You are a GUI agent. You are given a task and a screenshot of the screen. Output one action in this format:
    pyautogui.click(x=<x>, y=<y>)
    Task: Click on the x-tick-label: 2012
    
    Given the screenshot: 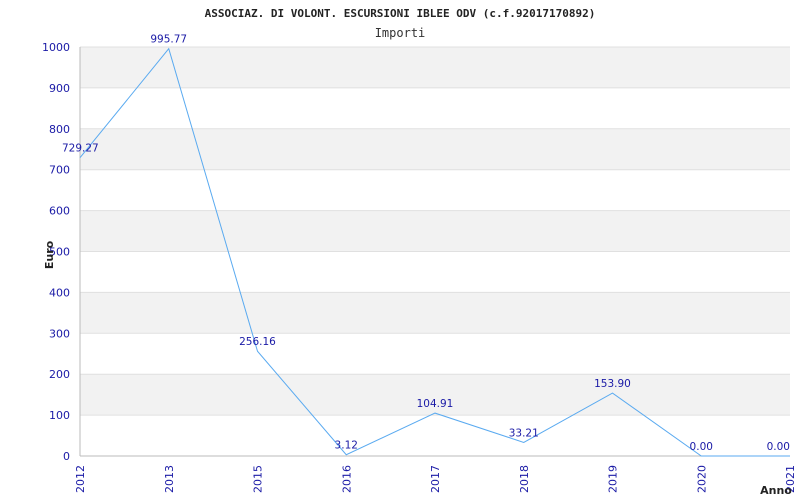 What is the action you would take?
    pyautogui.click(x=80, y=479)
    